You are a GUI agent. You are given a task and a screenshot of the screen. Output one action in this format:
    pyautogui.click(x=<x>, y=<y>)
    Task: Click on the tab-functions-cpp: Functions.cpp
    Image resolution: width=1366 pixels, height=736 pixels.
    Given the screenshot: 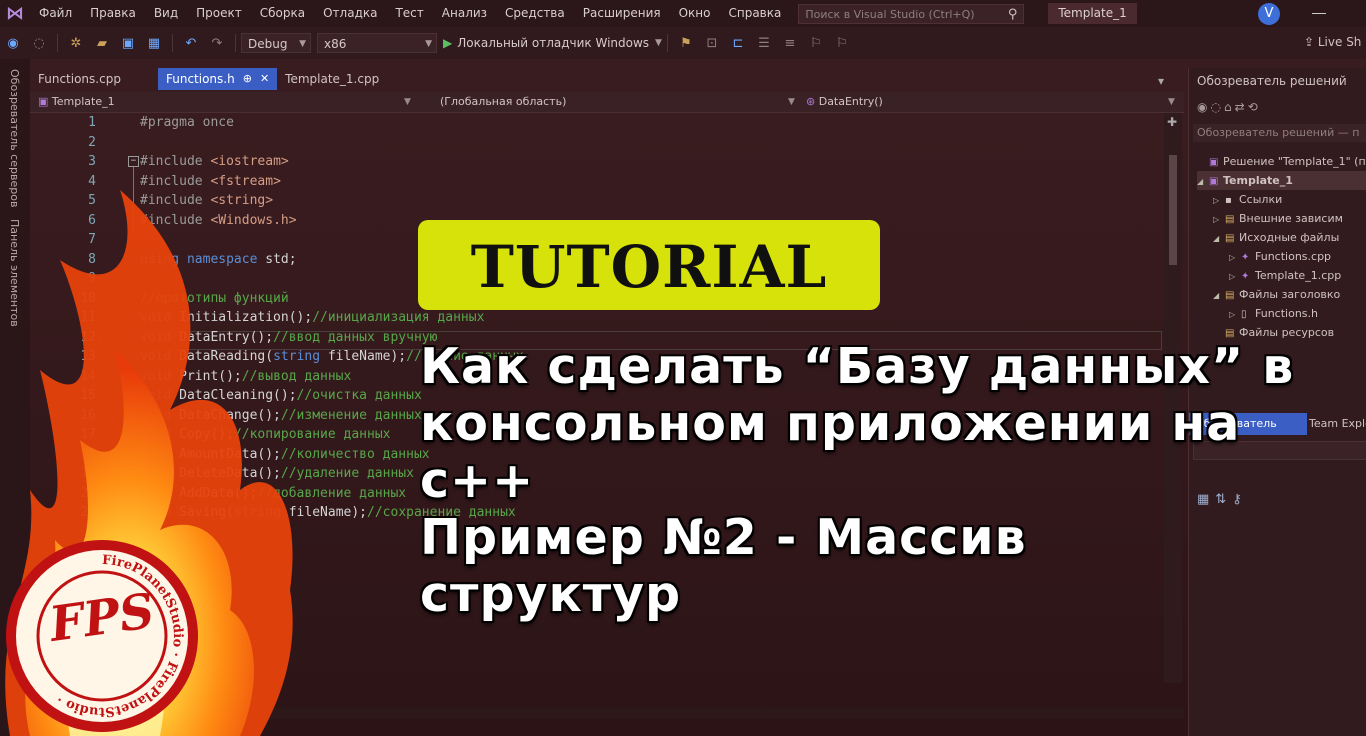 What is the action you would take?
    pyautogui.click(x=94, y=79)
    